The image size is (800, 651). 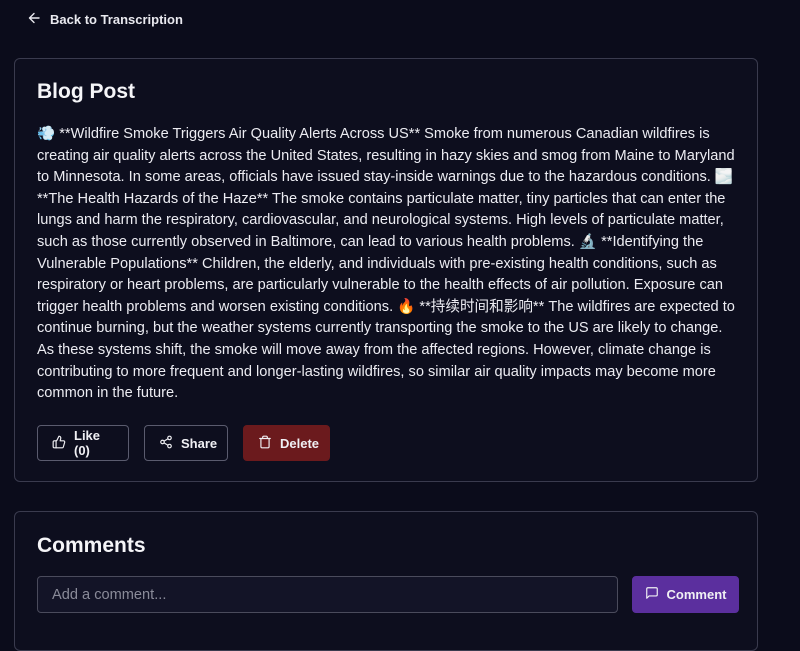 What do you see at coordinates (91, 545) in the screenshot?
I see `comments-heading: Comments` at bounding box center [91, 545].